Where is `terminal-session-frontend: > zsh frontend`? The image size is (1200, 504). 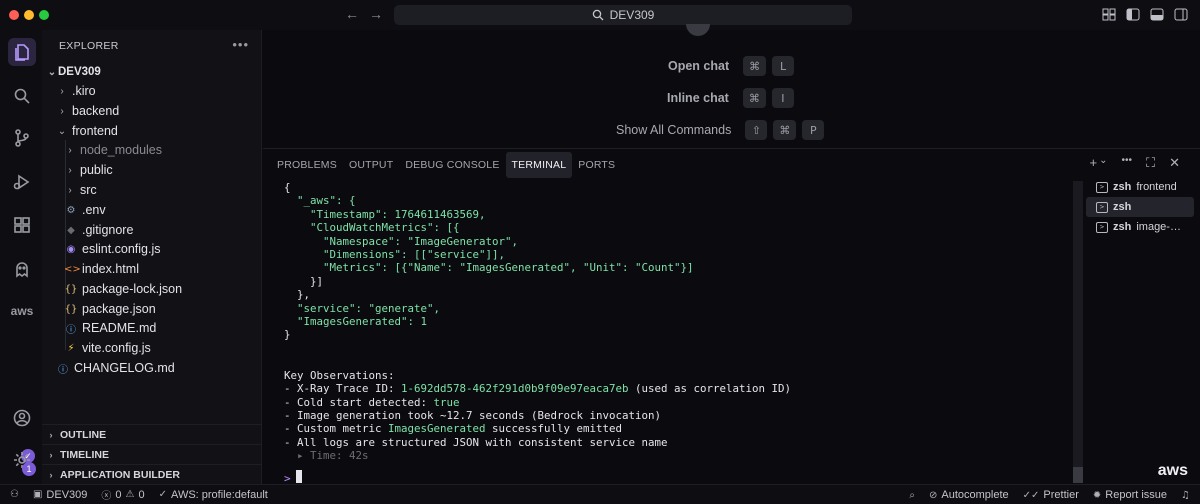
terminal-session-frontend: > zsh frontend is located at coordinates (1140, 187).